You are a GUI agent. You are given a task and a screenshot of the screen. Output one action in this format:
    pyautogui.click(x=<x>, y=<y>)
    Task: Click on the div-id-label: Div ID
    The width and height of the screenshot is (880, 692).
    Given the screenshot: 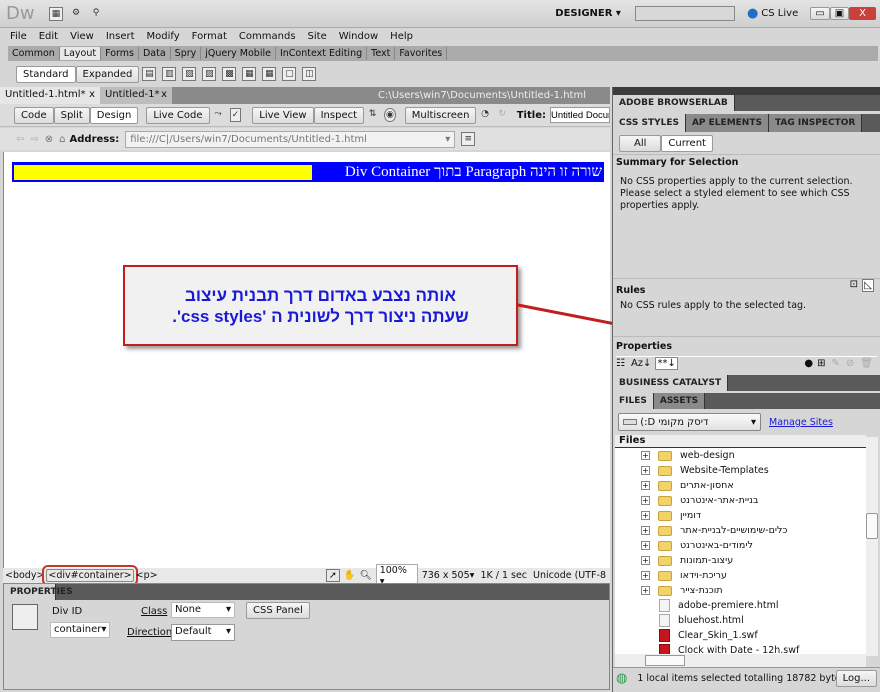 What is the action you would take?
    pyautogui.click(x=67, y=611)
    